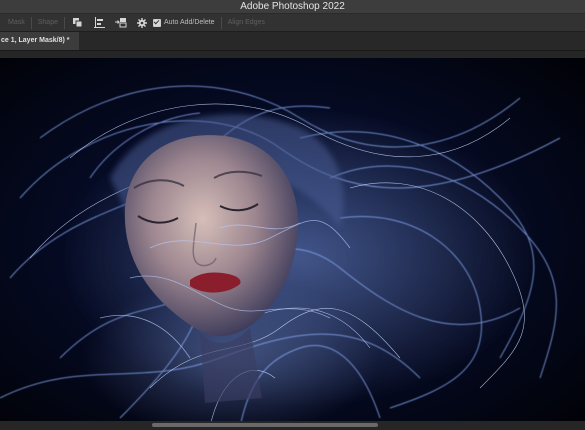  I want to click on path-arrangement-icon, so click(121, 23).